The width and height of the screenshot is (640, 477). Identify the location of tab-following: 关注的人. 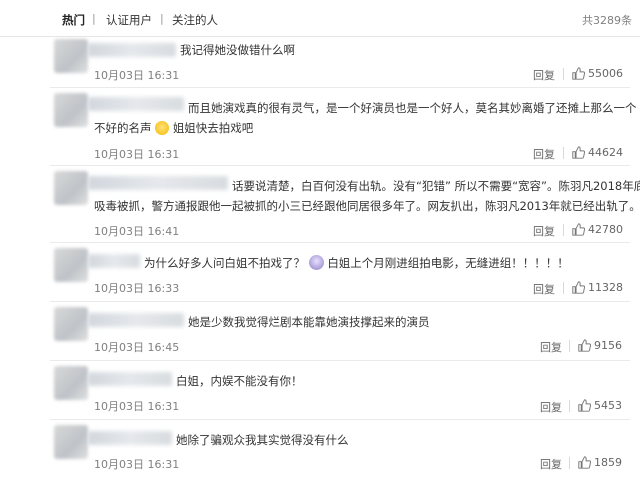
(195, 20).